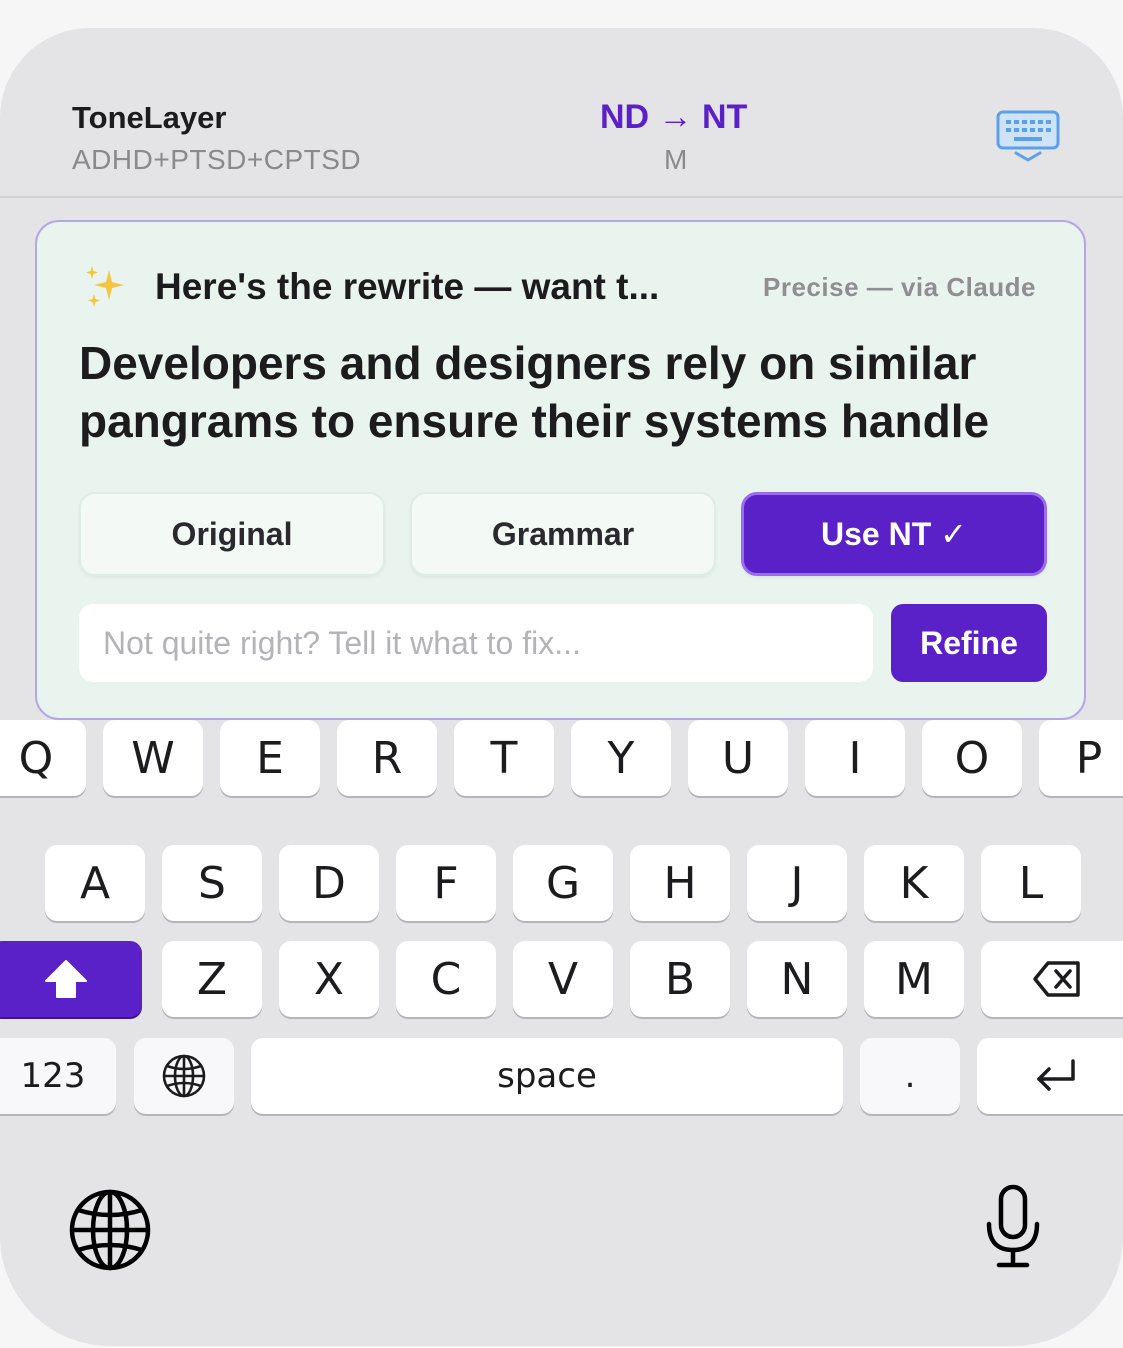  I want to click on key-b: B, so click(680, 979).